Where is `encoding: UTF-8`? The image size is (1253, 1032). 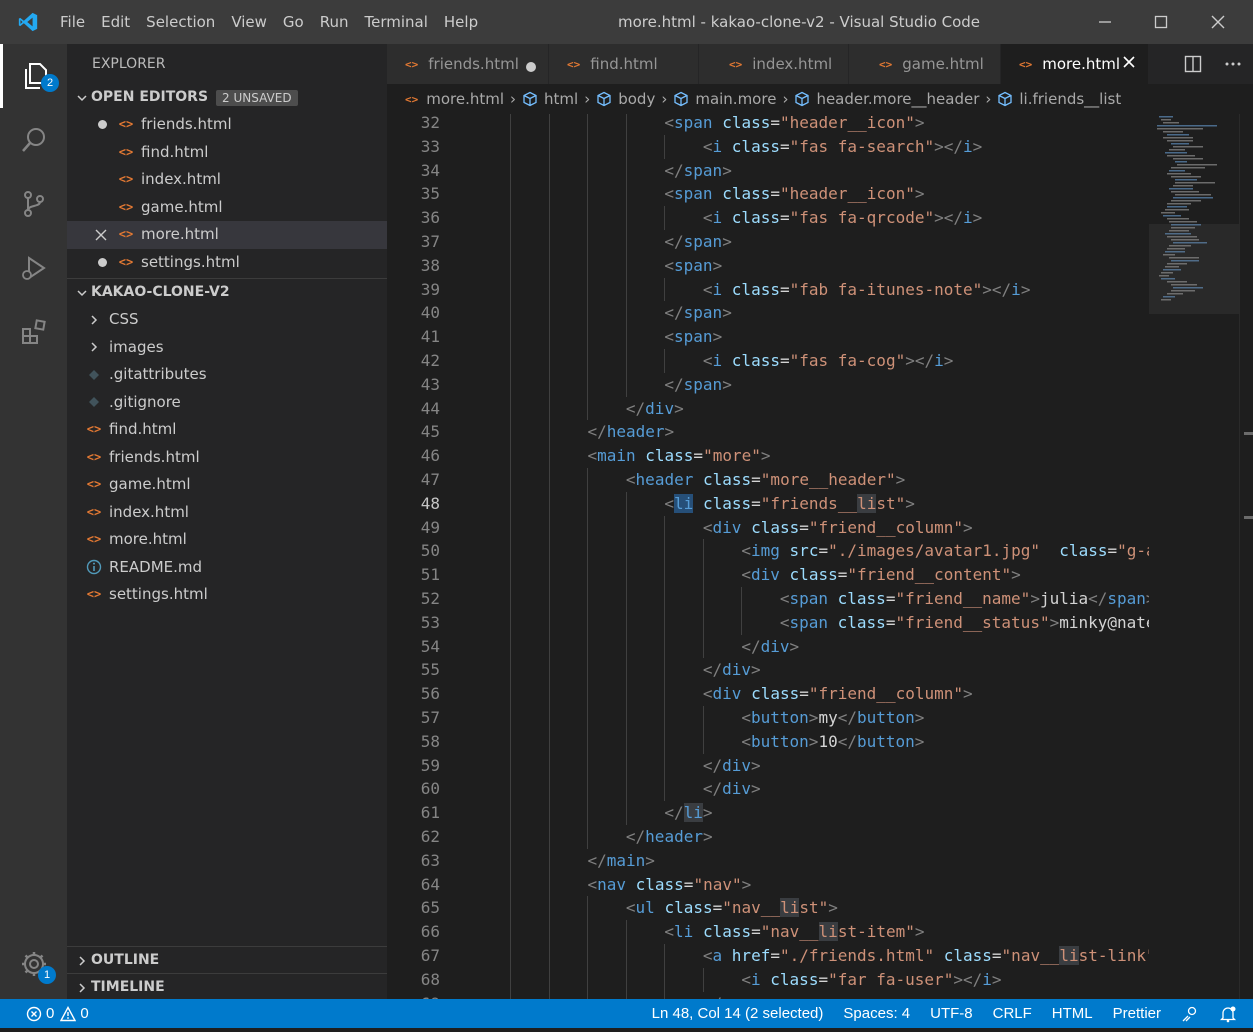 encoding: UTF-8 is located at coordinates (951, 1013).